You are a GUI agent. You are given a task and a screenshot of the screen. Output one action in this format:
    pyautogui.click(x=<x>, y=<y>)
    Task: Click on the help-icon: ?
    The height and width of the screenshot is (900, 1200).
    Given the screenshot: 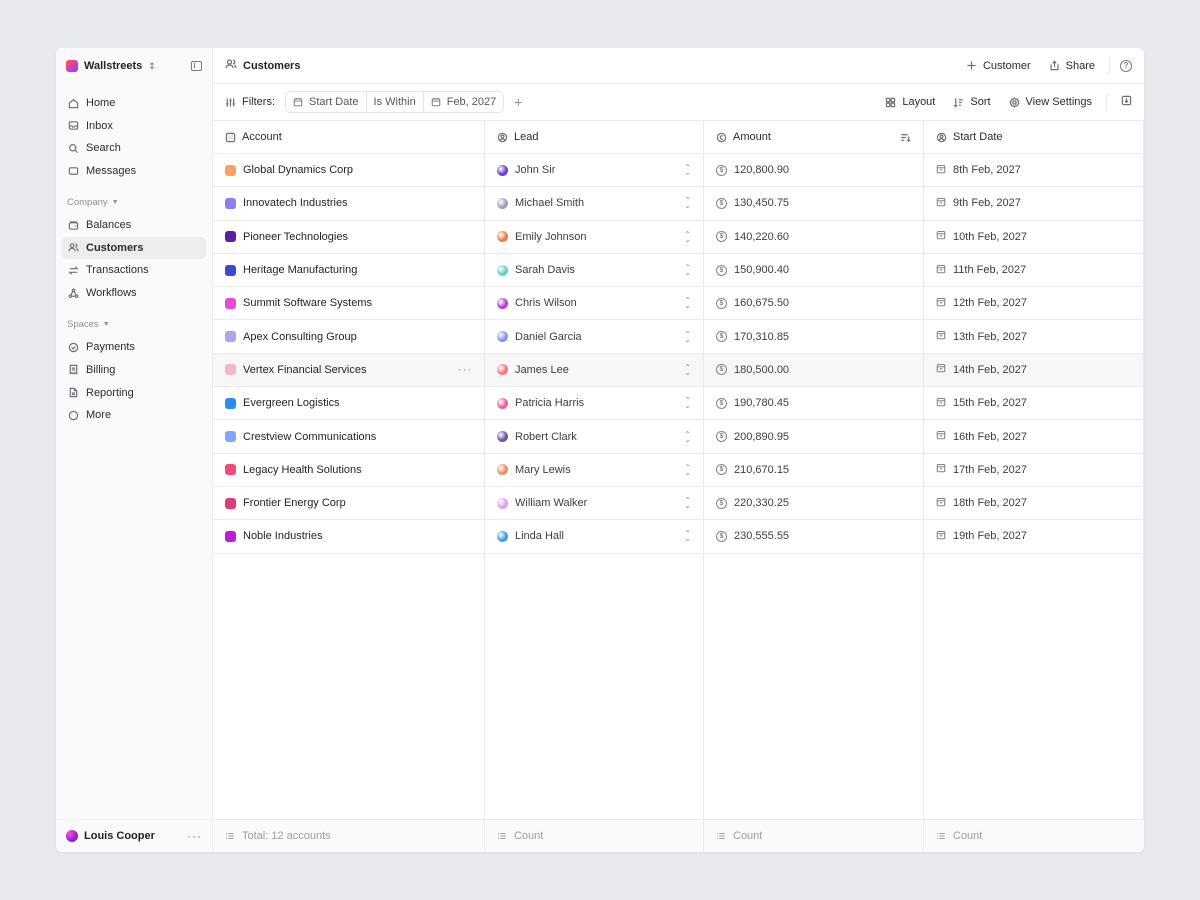 What is the action you would take?
    pyautogui.click(x=1126, y=65)
    